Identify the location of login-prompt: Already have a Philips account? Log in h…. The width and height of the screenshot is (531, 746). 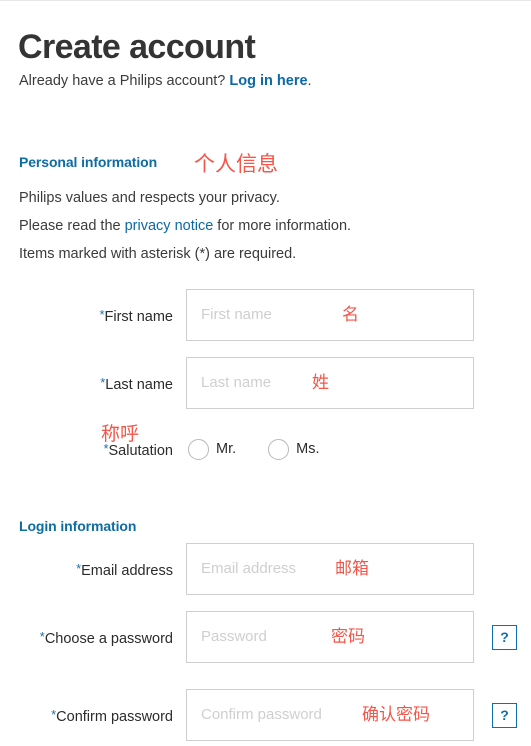
(165, 81).